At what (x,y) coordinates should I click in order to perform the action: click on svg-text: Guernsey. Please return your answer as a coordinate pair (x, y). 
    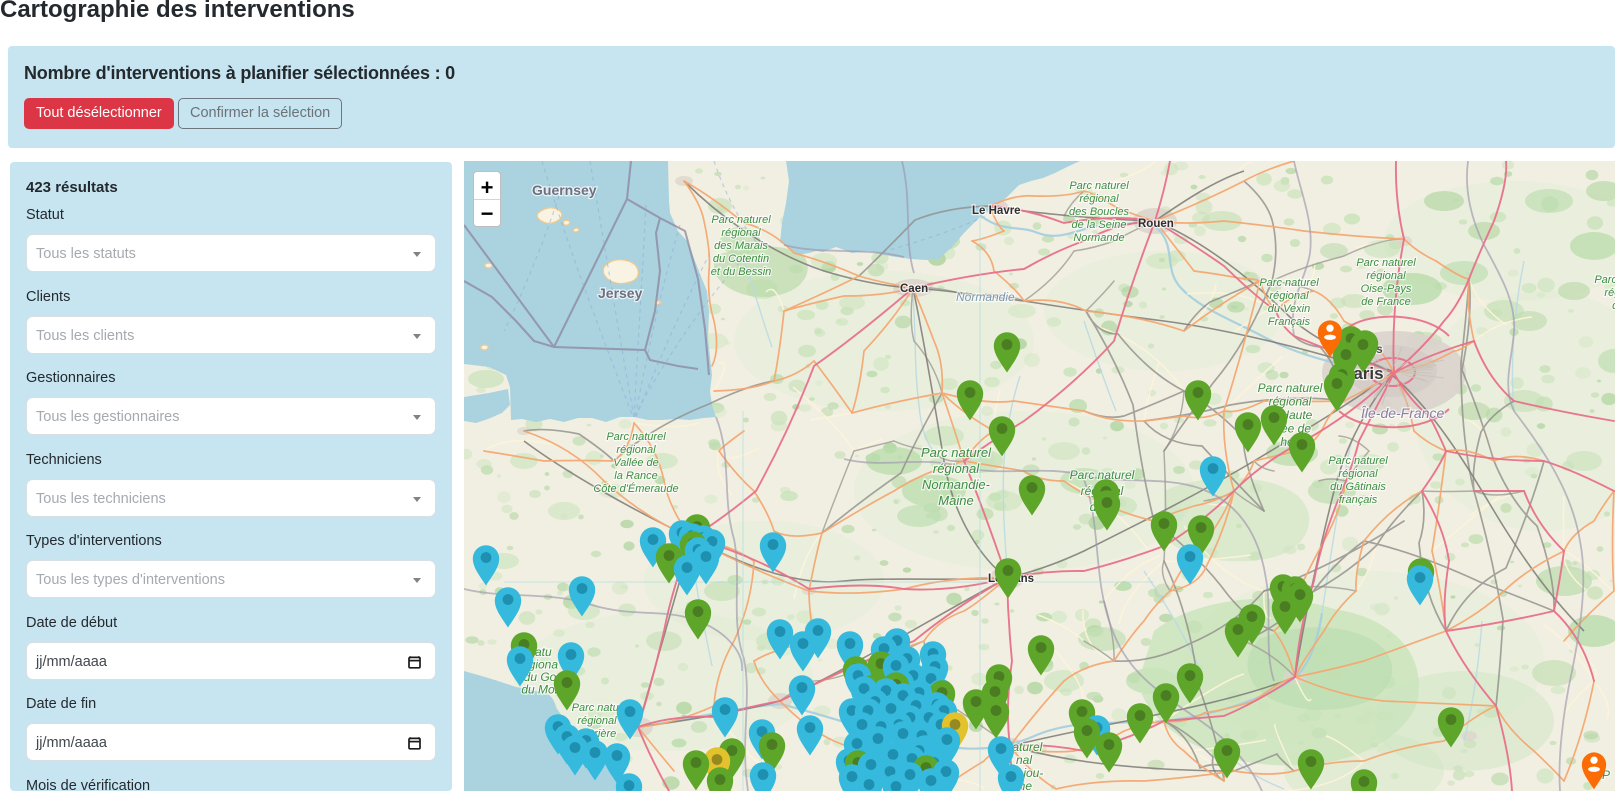
    Looking at the image, I should click on (564, 190).